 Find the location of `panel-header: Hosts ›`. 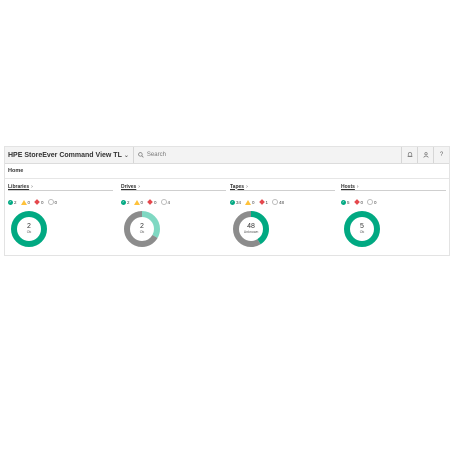

panel-header: Hosts › is located at coordinates (393, 187).